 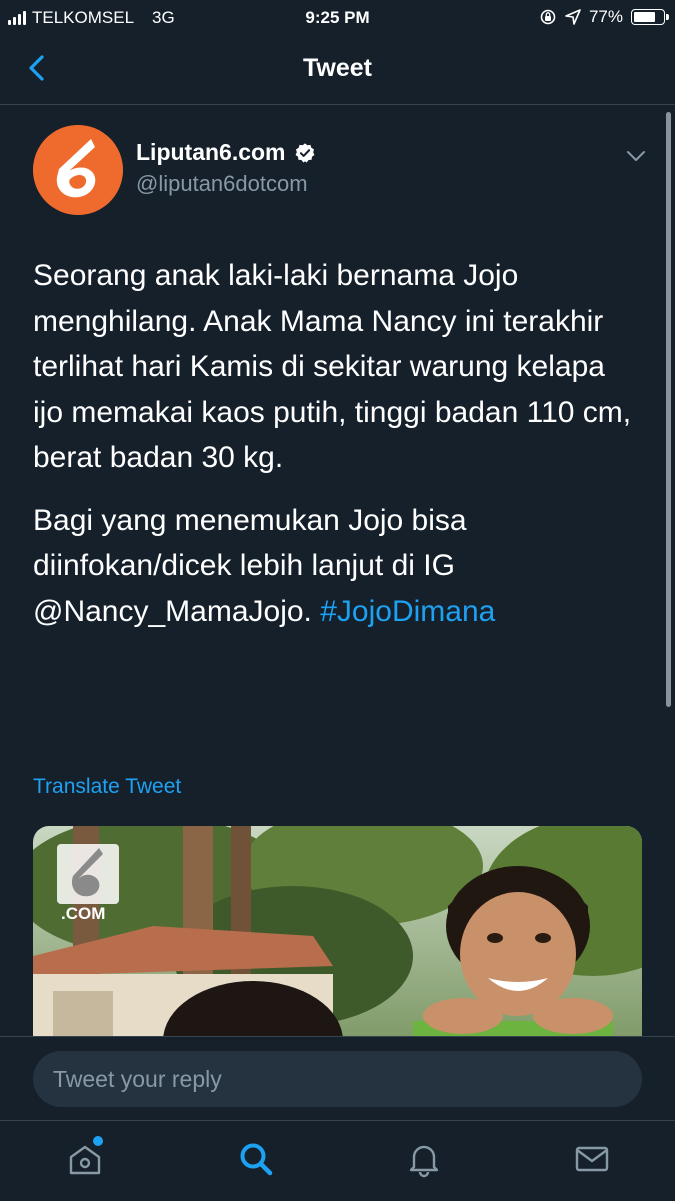 What do you see at coordinates (211, 152) in the screenshot?
I see `author-name: Liputan6.com` at bounding box center [211, 152].